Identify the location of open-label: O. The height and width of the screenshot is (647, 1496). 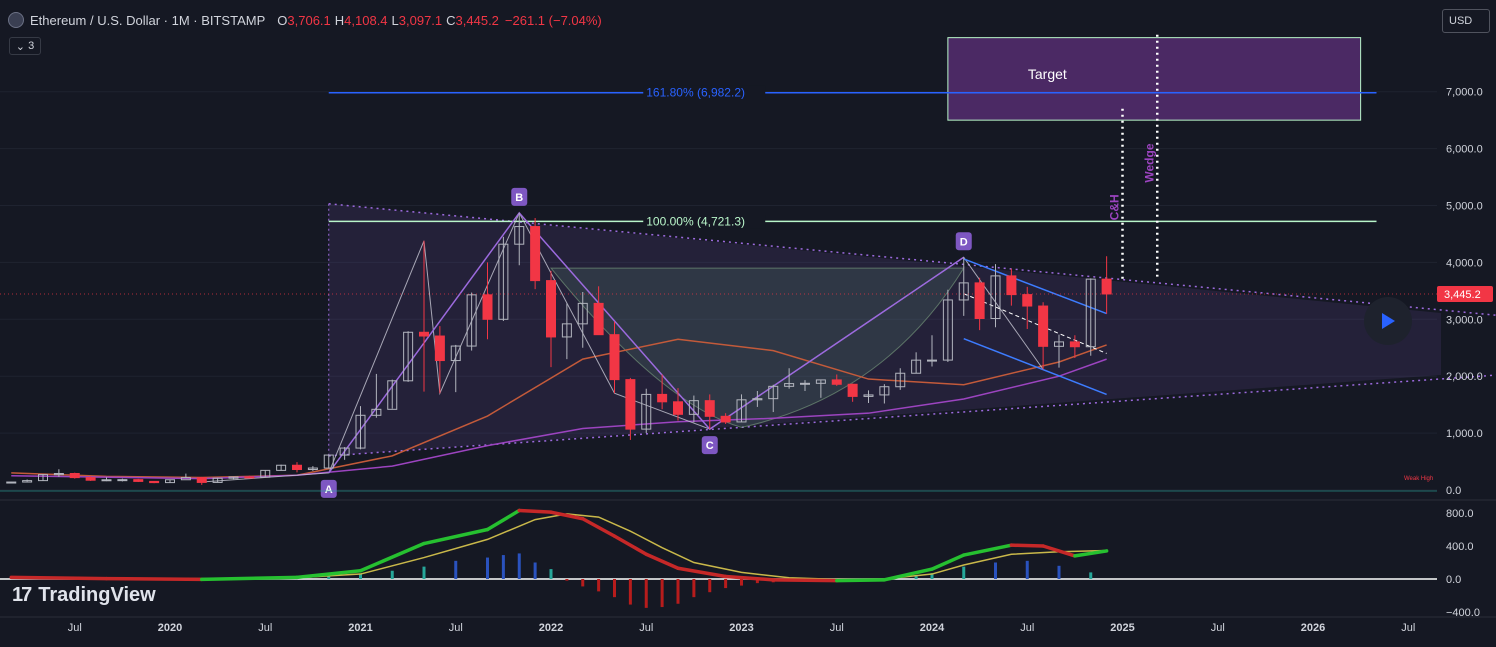
(282, 20).